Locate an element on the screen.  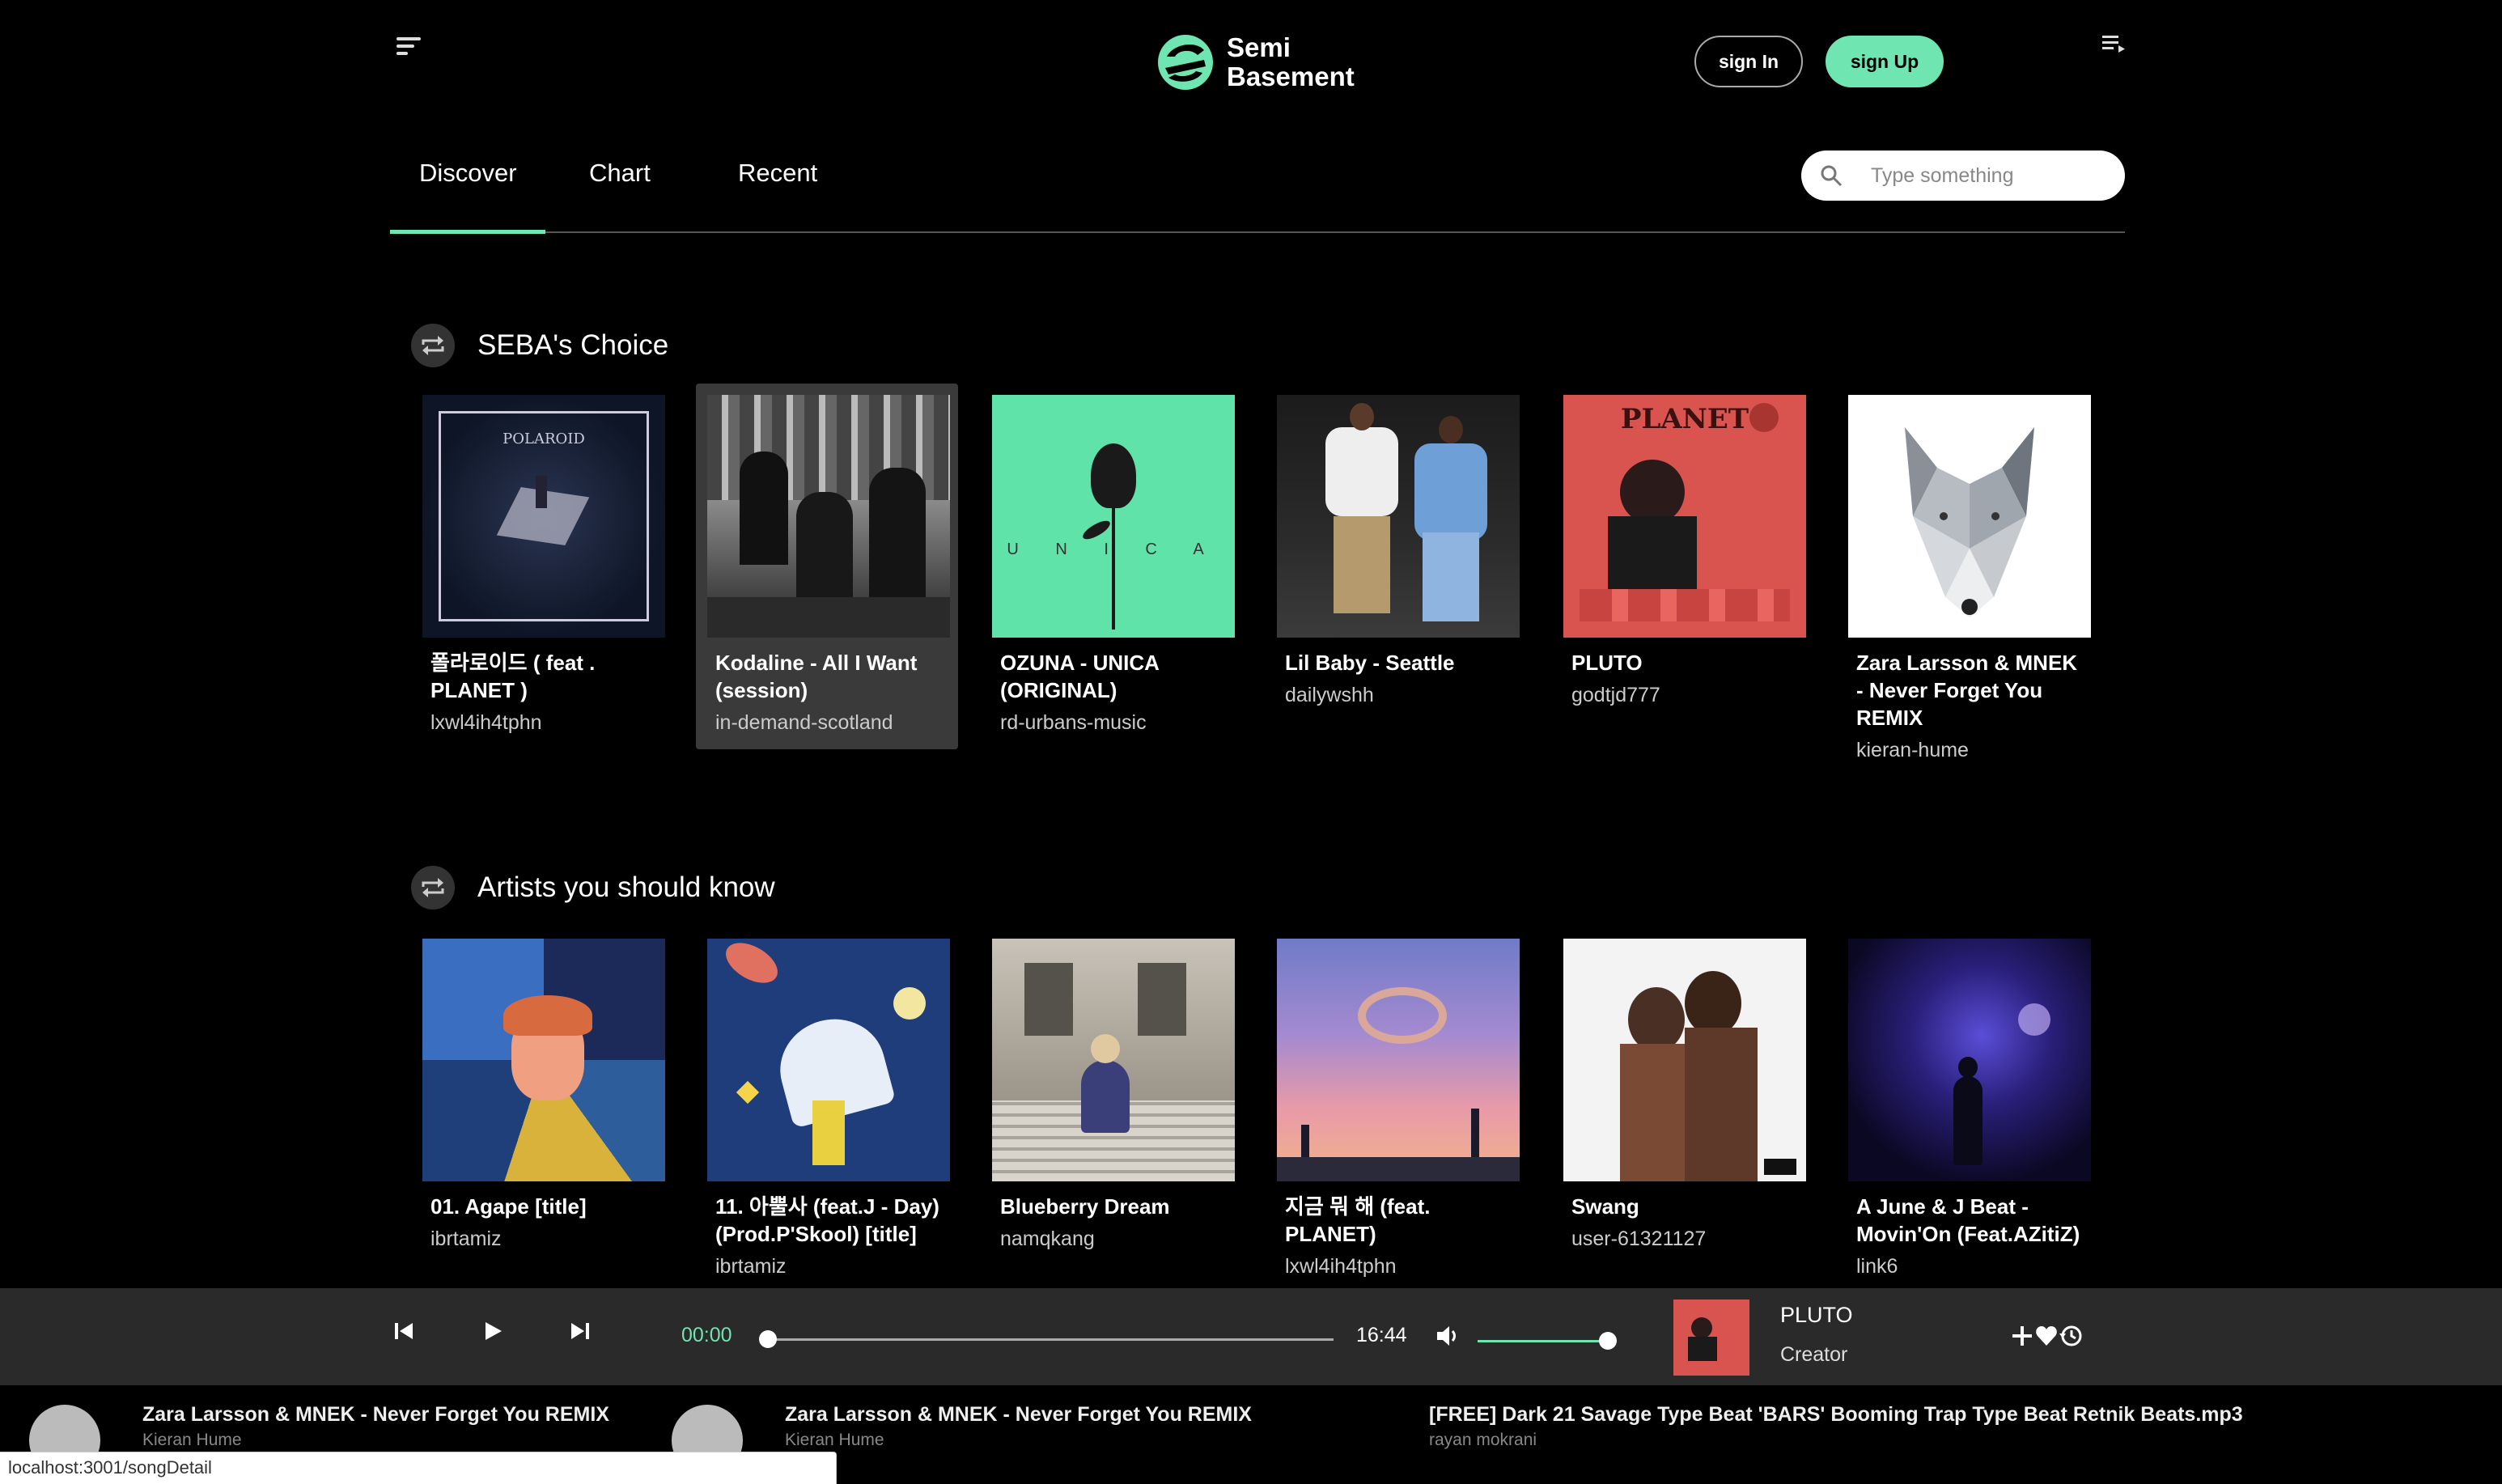
history-icon is located at coordinates (2071, 1338).